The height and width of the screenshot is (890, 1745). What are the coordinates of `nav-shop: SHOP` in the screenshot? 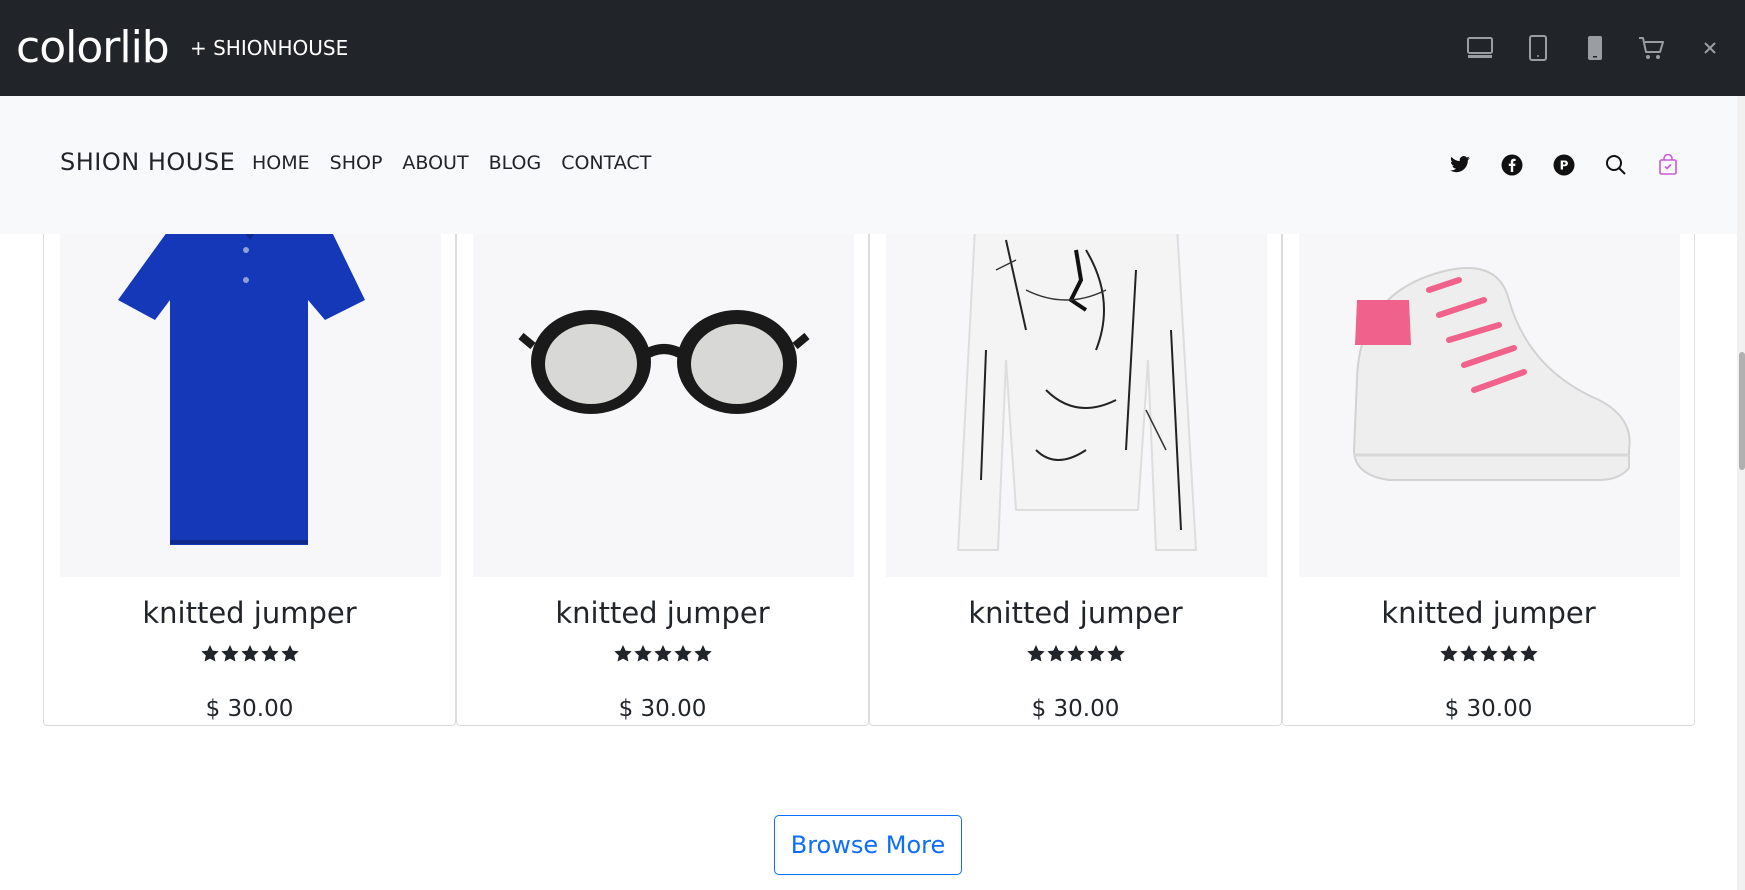 It's located at (356, 163).